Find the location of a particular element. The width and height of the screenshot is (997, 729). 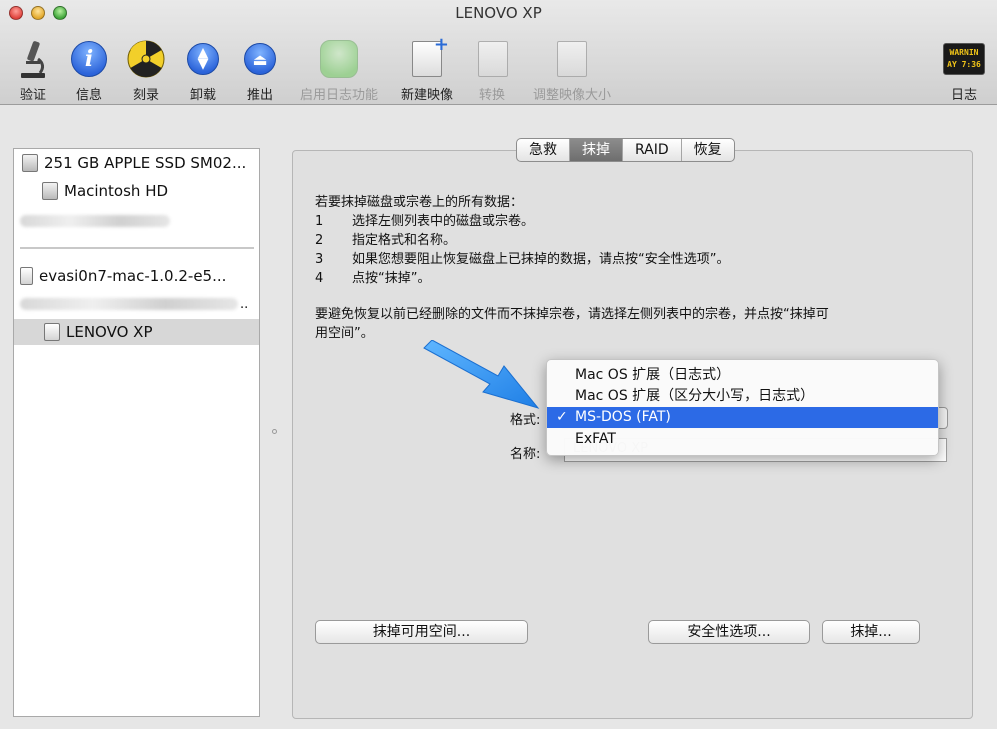

new-image-icon: + is located at coordinates (427, 57).